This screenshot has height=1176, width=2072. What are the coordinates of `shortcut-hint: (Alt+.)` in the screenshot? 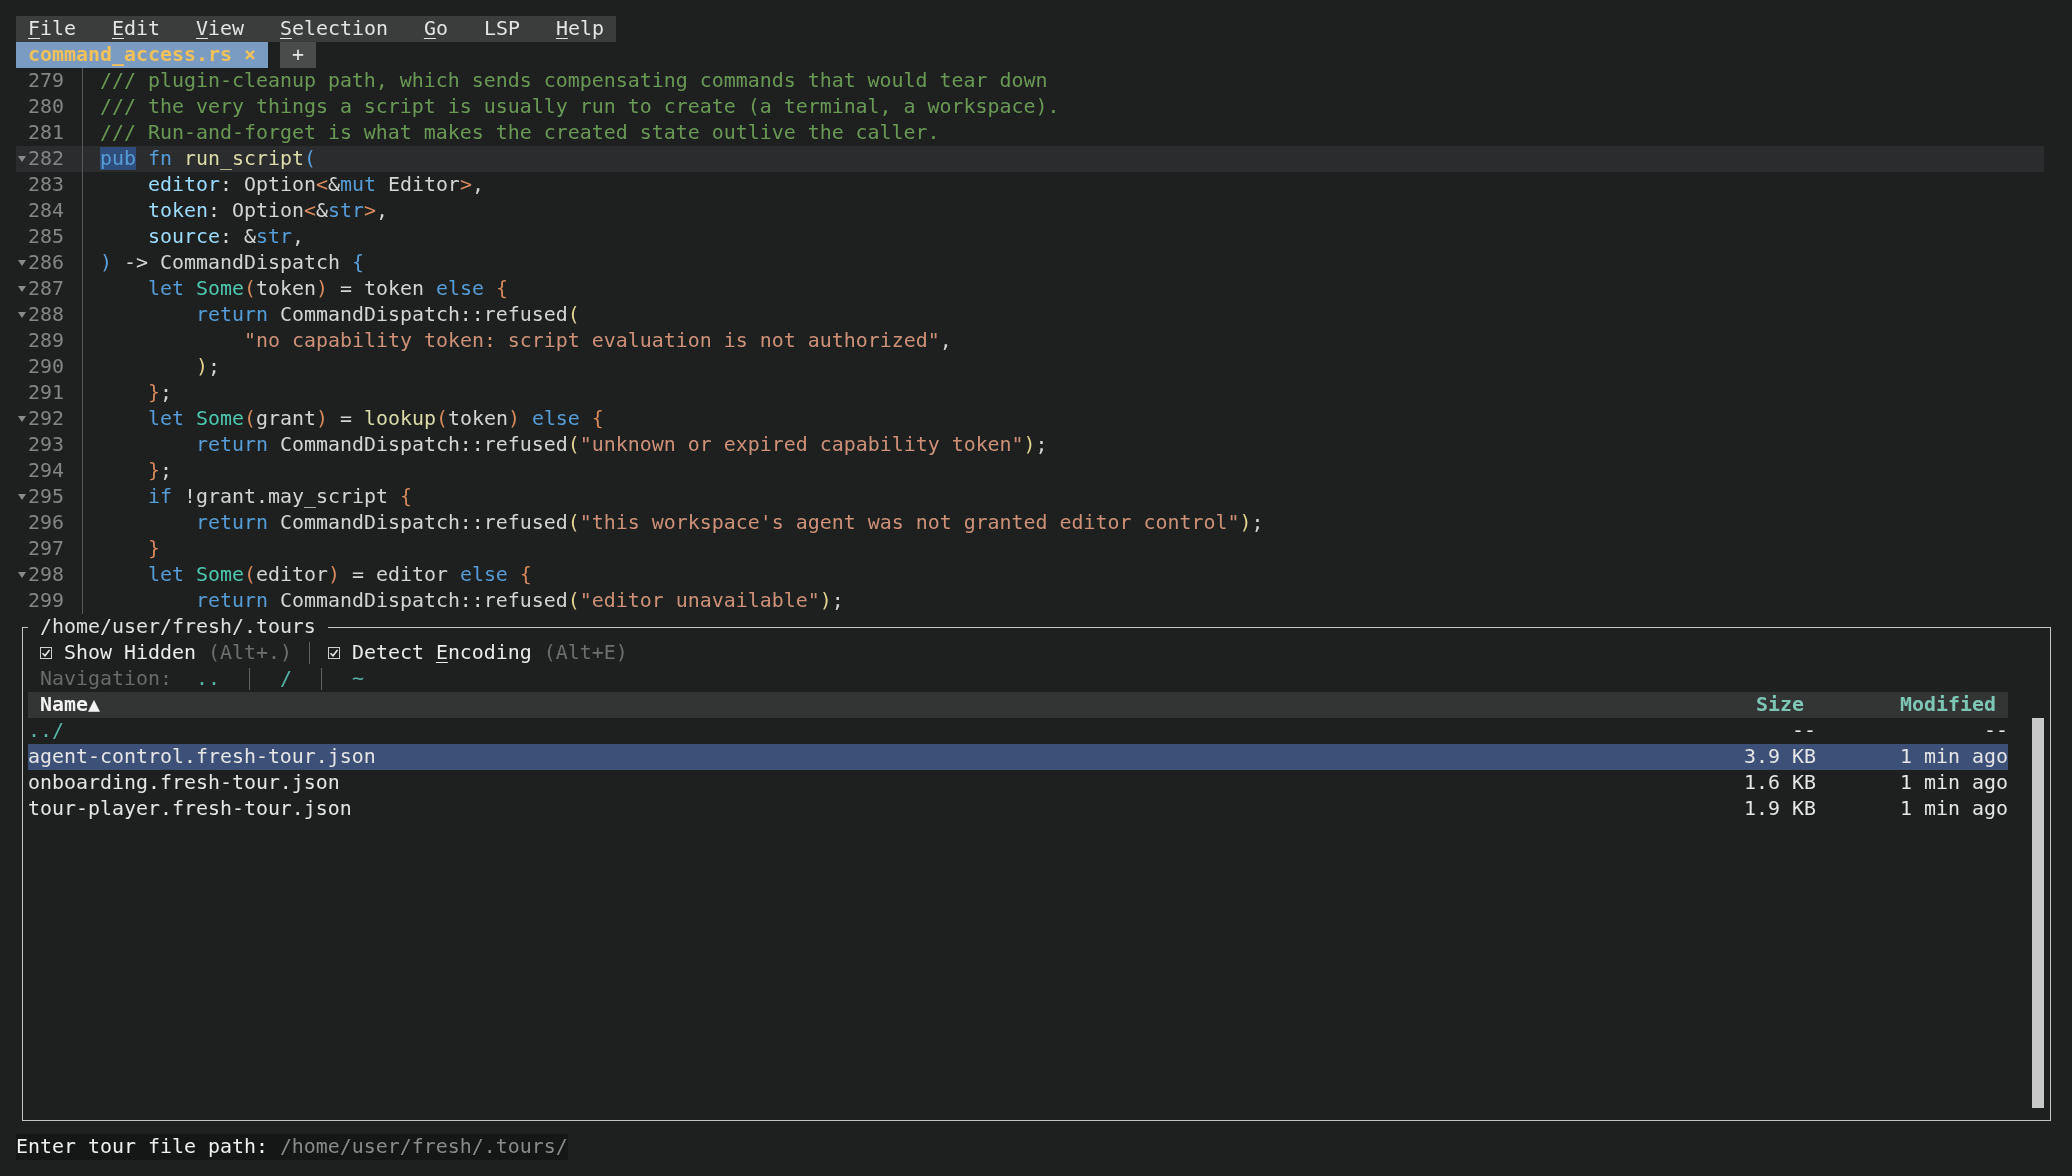 It's located at (249, 653).